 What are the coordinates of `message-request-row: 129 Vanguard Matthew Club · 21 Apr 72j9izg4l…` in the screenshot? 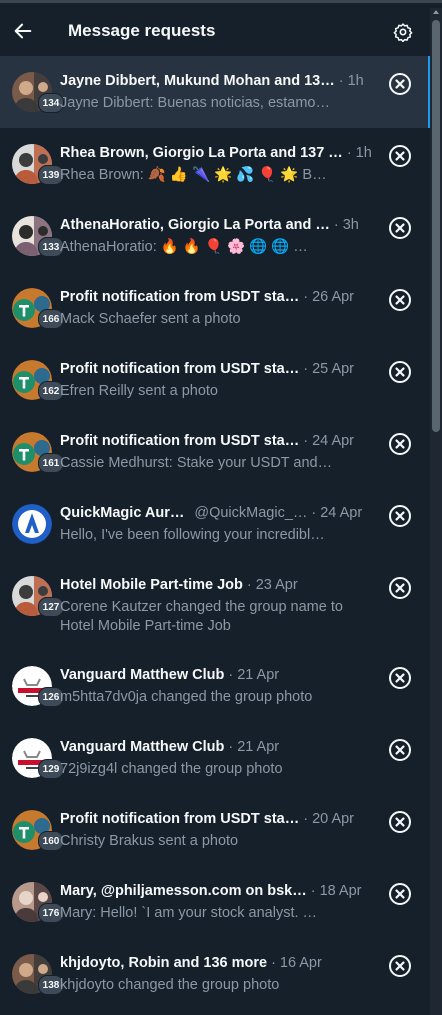 It's located at (215, 758).